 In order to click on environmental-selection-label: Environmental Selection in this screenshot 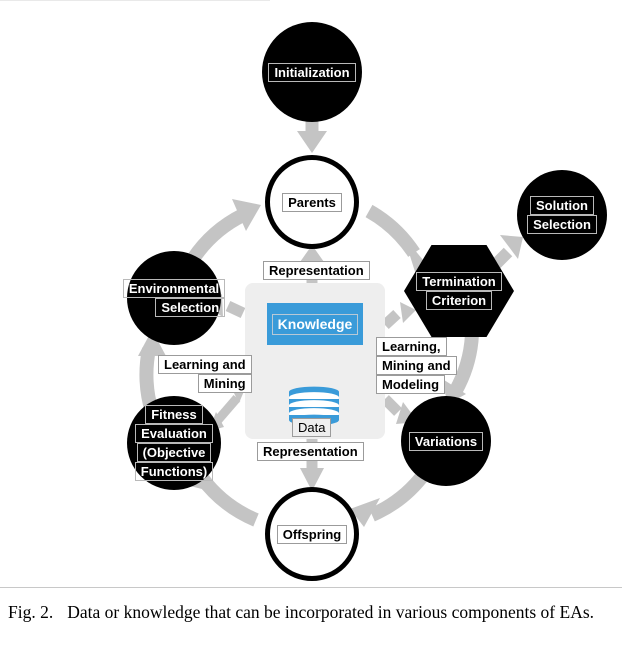, I will do `click(174, 298)`.